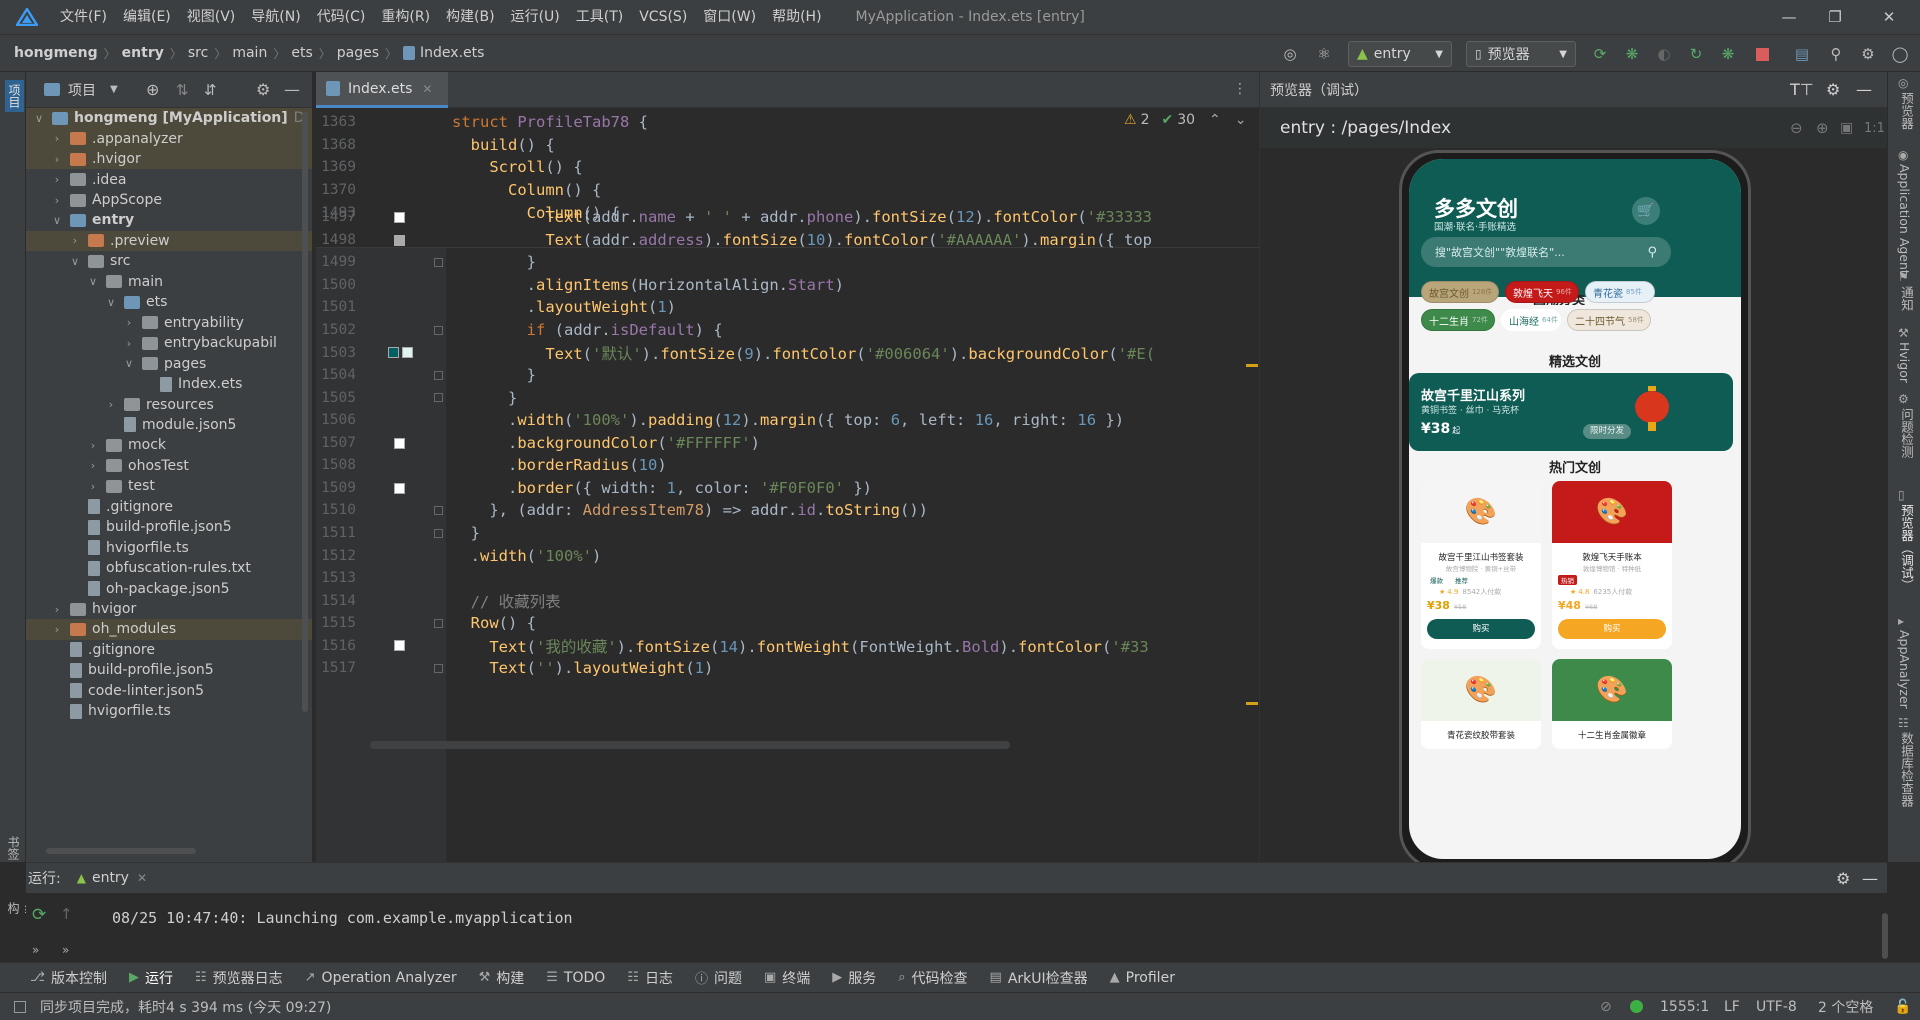 This screenshot has width=1920, height=1020. What do you see at coordinates (1906, 433) in the screenshot?
I see `tool-window-tab: 问题检测` at bounding box center [1906, 433].